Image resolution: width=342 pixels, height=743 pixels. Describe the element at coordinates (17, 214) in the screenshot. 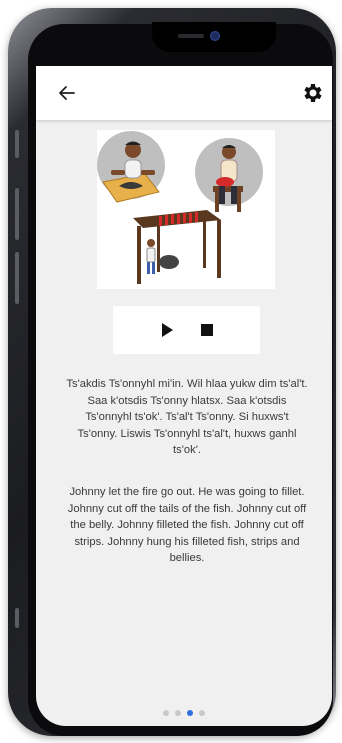

I see `volume-up-button` at that location.